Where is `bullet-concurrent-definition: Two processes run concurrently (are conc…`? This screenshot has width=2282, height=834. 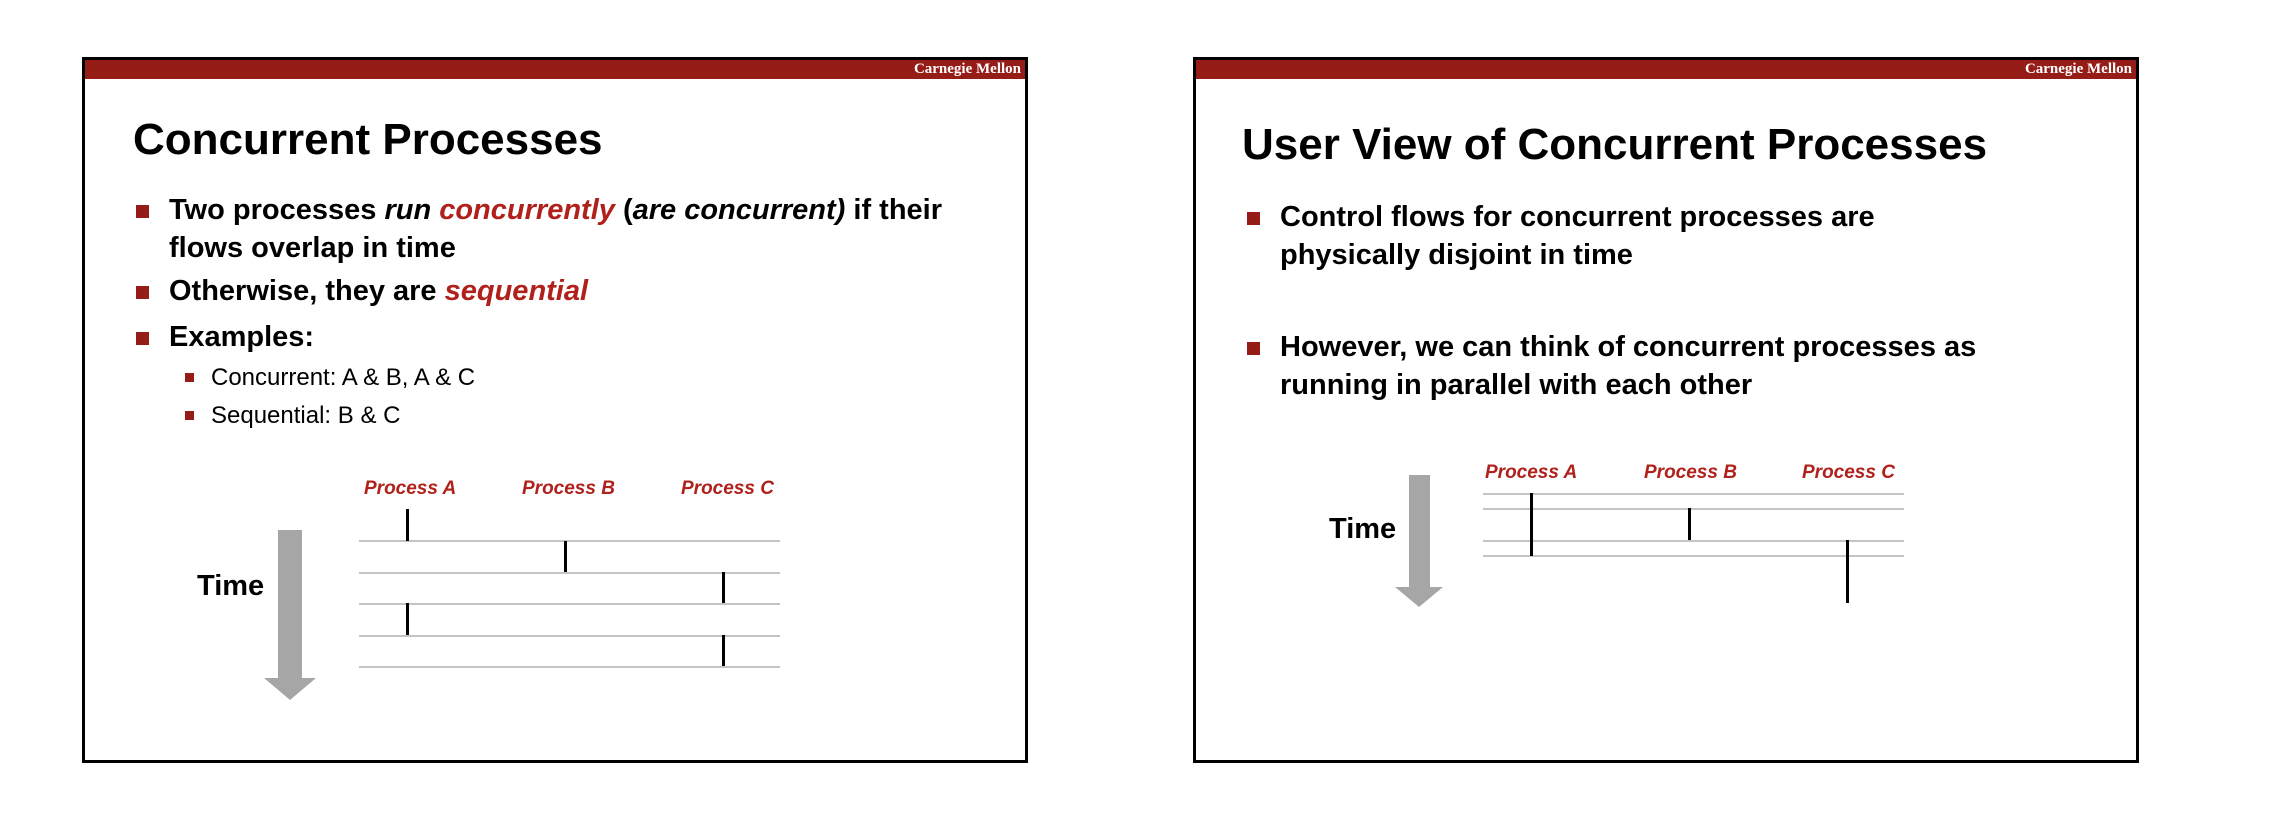
bullet-concurrent-definition: Two processes run concurrently (are conc… is located at coordinates (562, 229).